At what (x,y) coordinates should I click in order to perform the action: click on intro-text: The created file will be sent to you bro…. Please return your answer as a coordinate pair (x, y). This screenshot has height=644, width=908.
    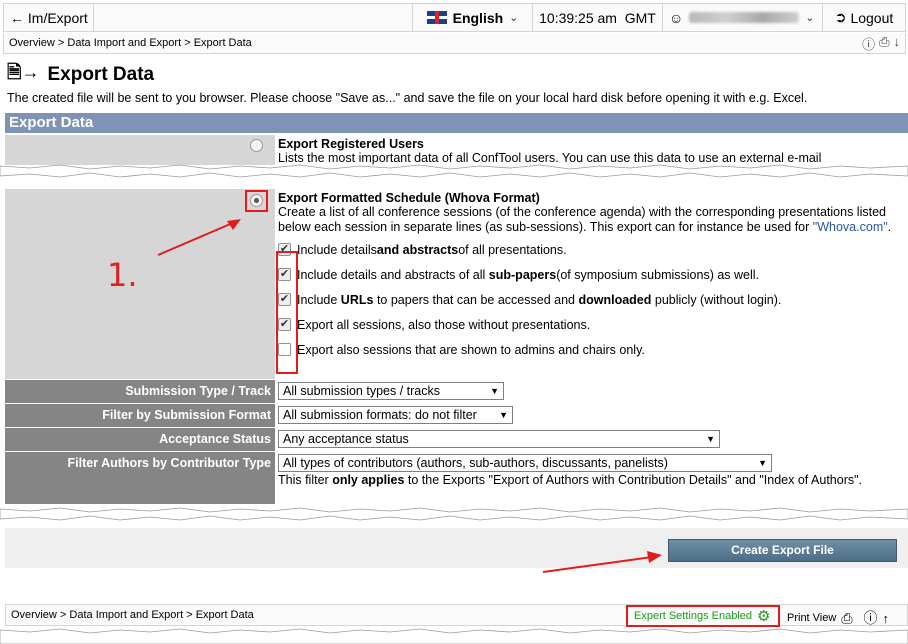
    Looking at the image, I should click on (407, 98).